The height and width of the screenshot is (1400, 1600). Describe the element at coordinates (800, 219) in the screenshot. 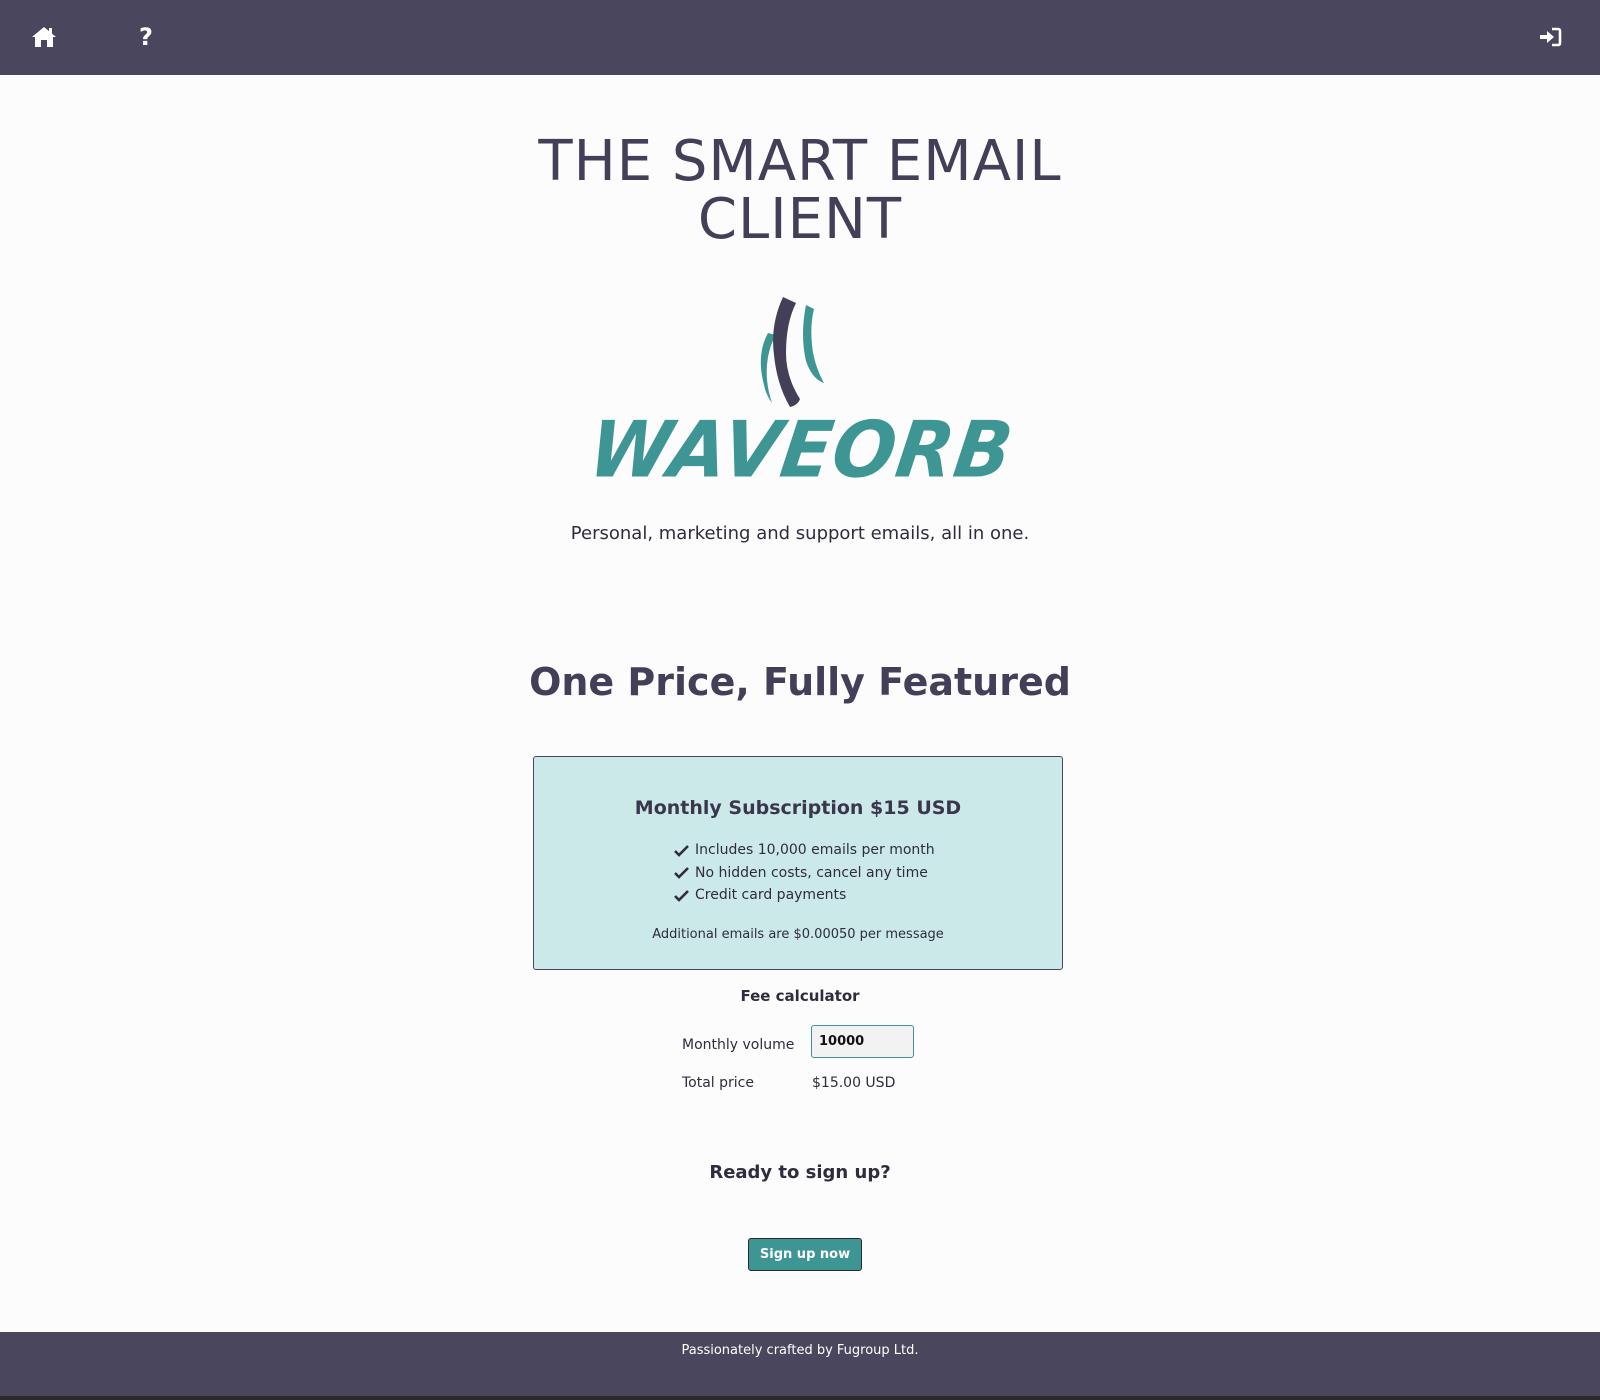

I see `hero-title-line2: CLIENT` at that location.